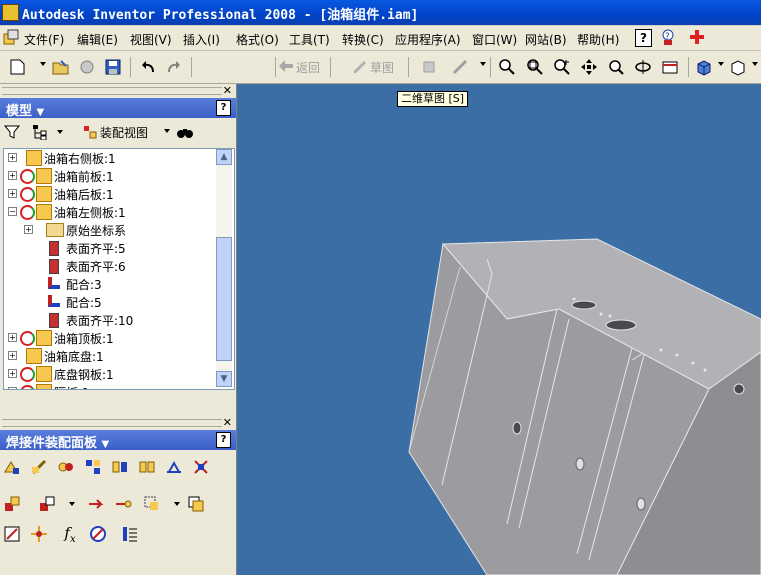 The height and width of the screenshot is (575, 761). I want to click on copy-dropdown-icon, so click(177, 504).